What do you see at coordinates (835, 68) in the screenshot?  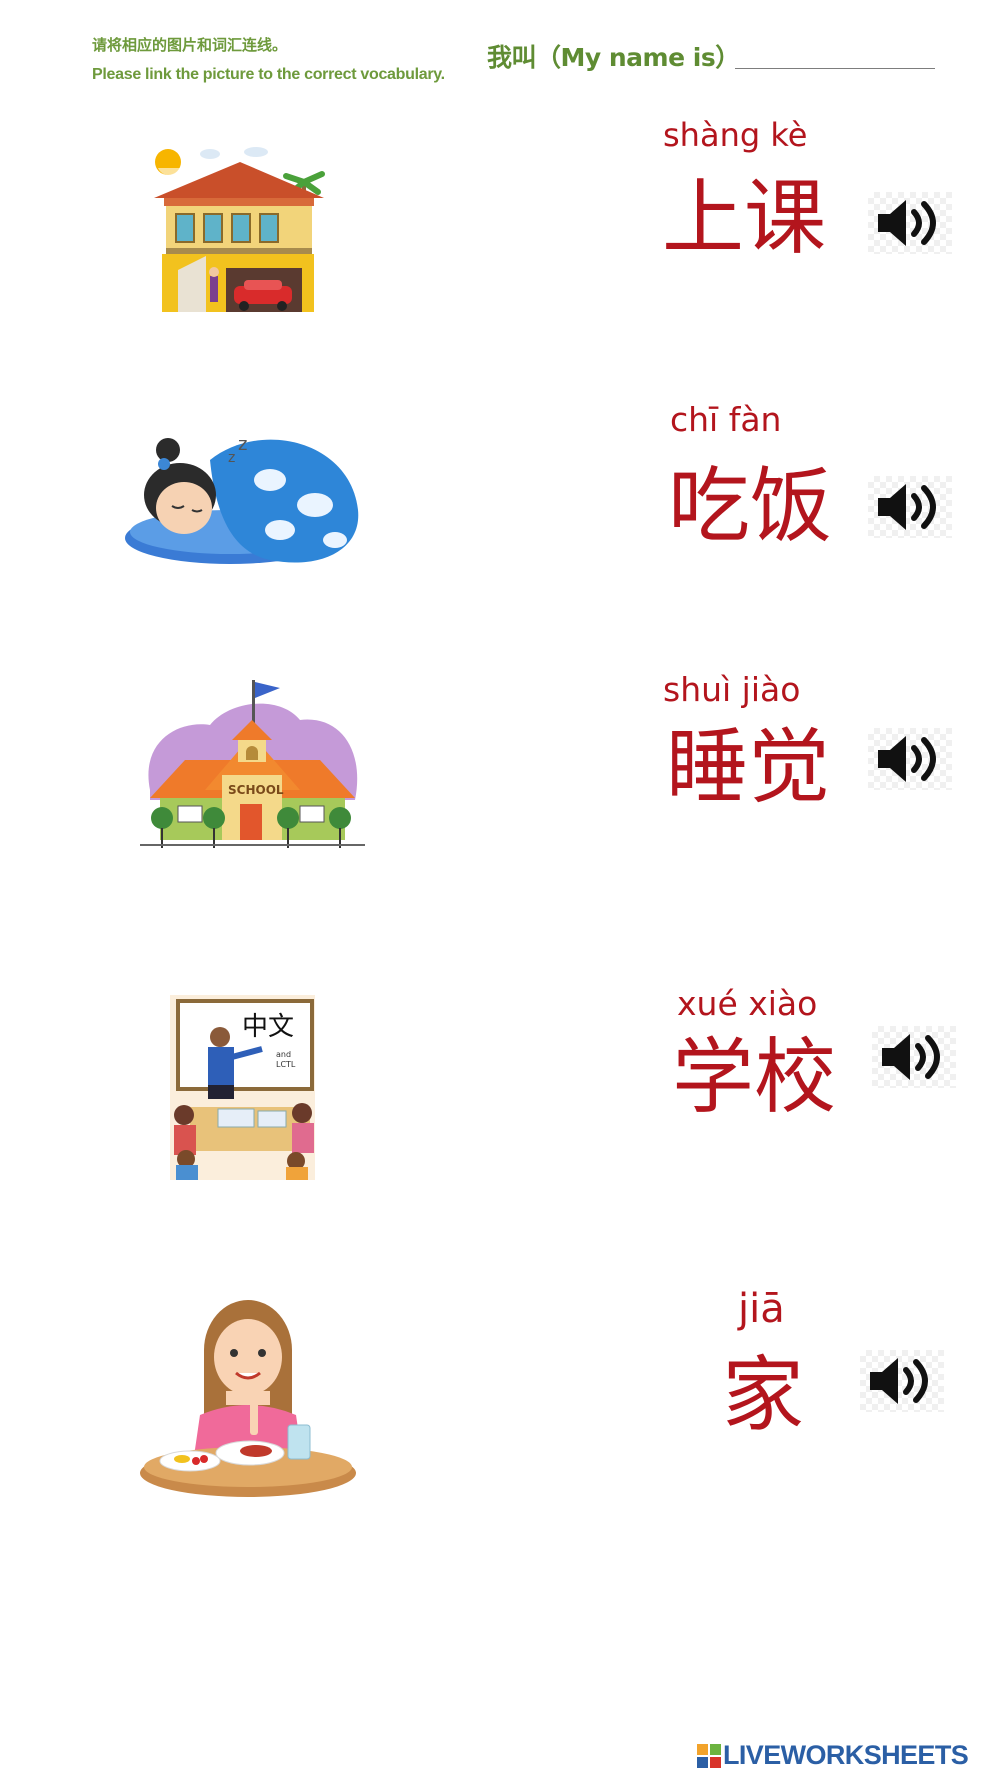 I see `name-input` at bounding box center [835, 68].